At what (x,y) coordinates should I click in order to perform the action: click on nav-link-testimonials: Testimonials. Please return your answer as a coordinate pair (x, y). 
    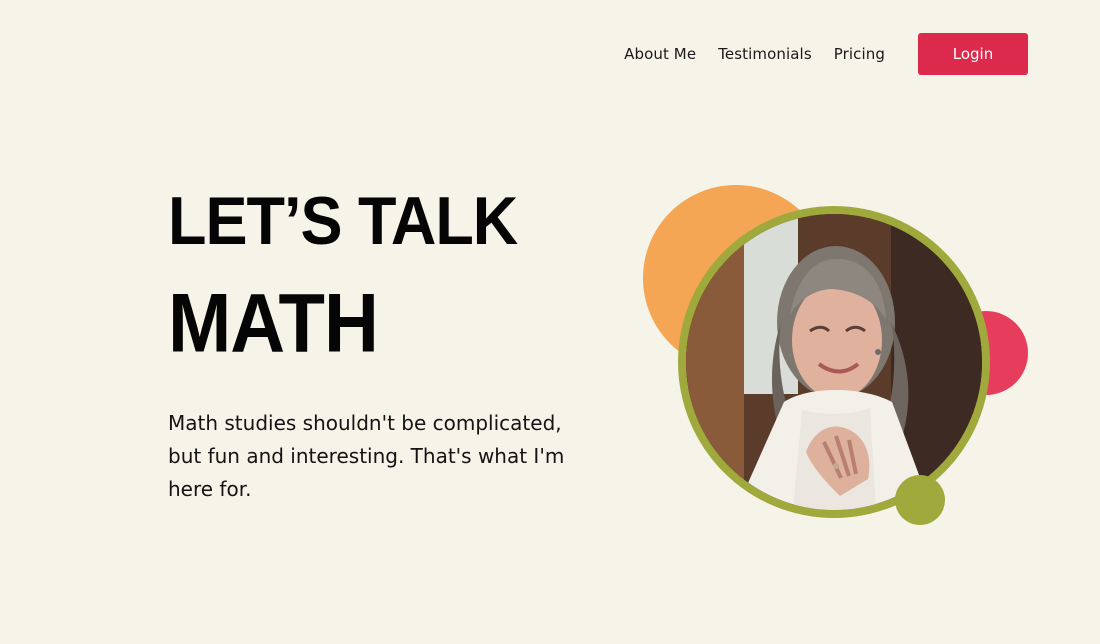
    Looking at the image, I should click on (765, 54).